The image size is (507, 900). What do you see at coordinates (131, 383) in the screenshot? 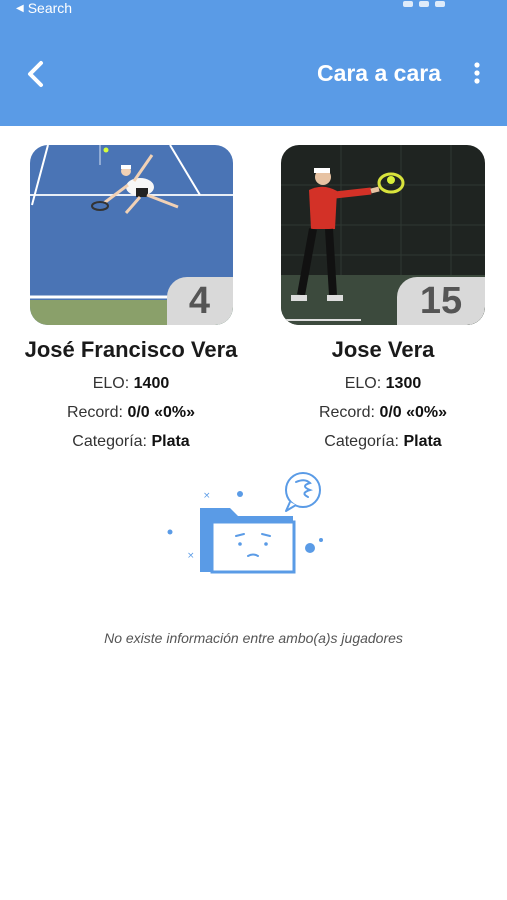
I see `elo-row: ELO: 1400` at bounding box center [131, 383].